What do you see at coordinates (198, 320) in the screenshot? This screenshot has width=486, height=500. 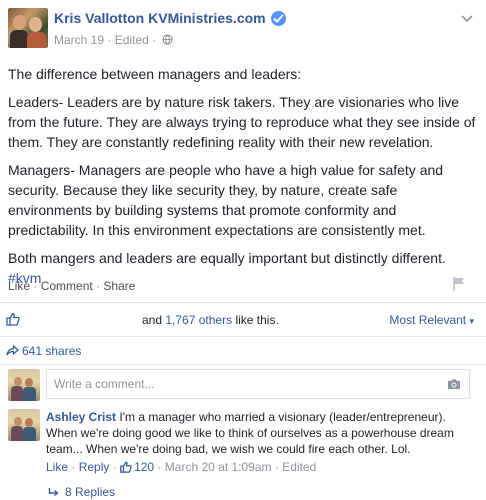 I see `likes-count-link: 1,767 others` at bounding box center [198, 320].